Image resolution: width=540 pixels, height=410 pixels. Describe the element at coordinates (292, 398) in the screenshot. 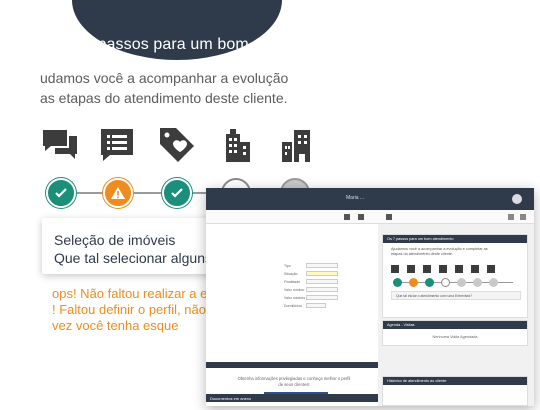

I see `documents-panel-header: Documentos em anexo` at that location.